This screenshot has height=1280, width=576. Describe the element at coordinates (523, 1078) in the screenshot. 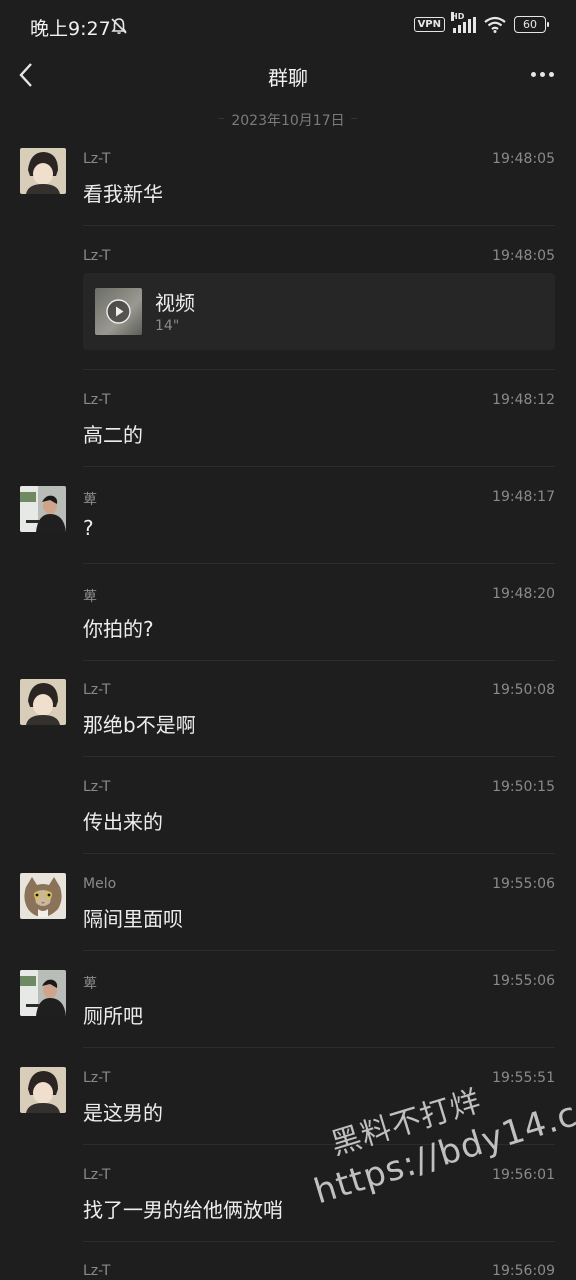

I see `message-time: 19:55:51` at that location.